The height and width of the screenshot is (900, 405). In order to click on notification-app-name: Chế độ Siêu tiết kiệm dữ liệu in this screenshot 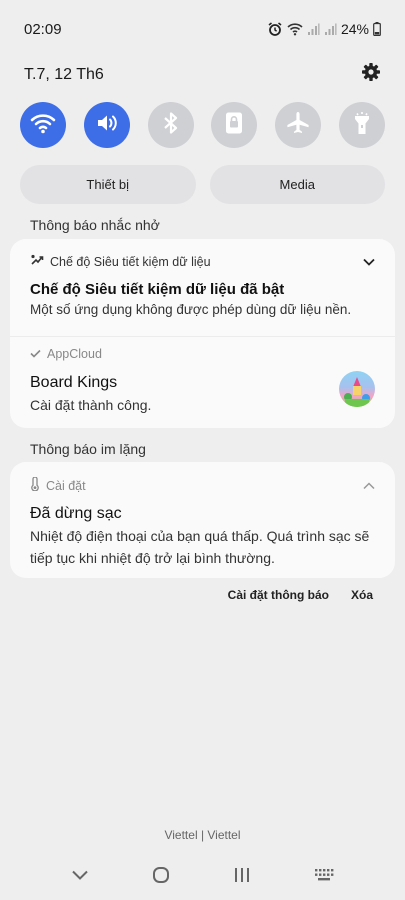, I will do `click(130, 261)`.